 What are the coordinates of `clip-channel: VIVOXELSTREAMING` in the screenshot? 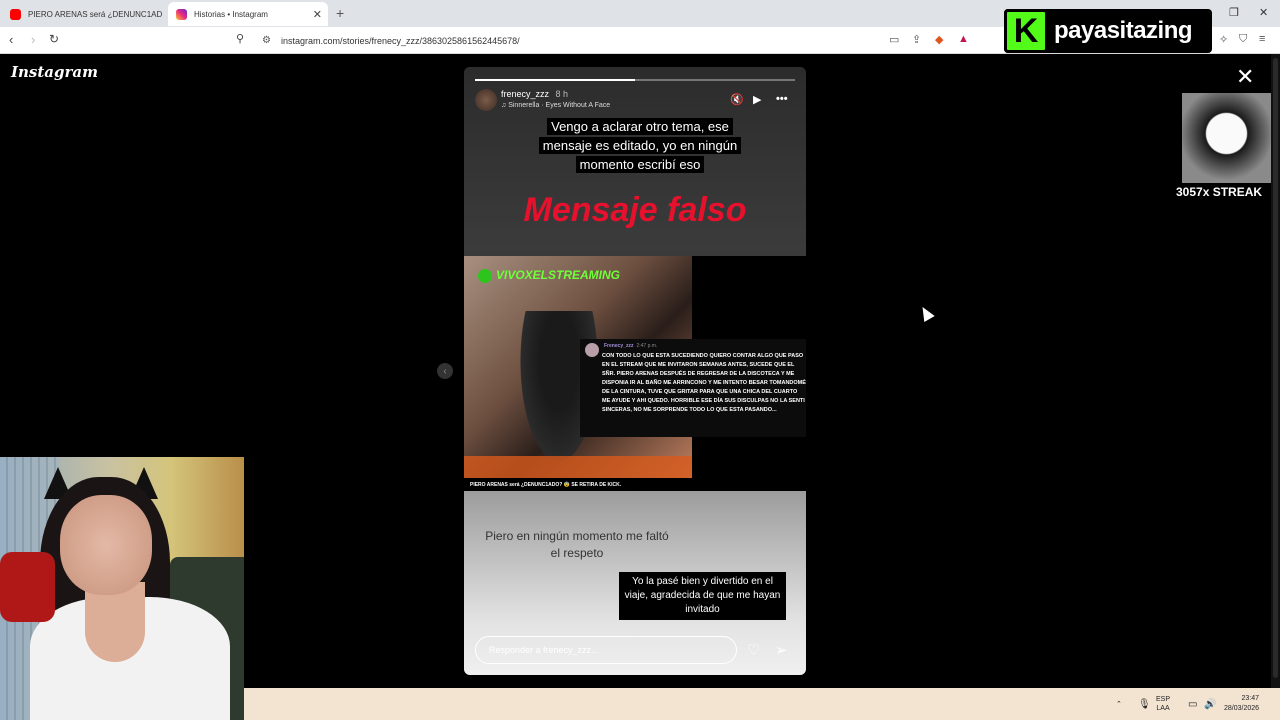 It's located at (549, 275).